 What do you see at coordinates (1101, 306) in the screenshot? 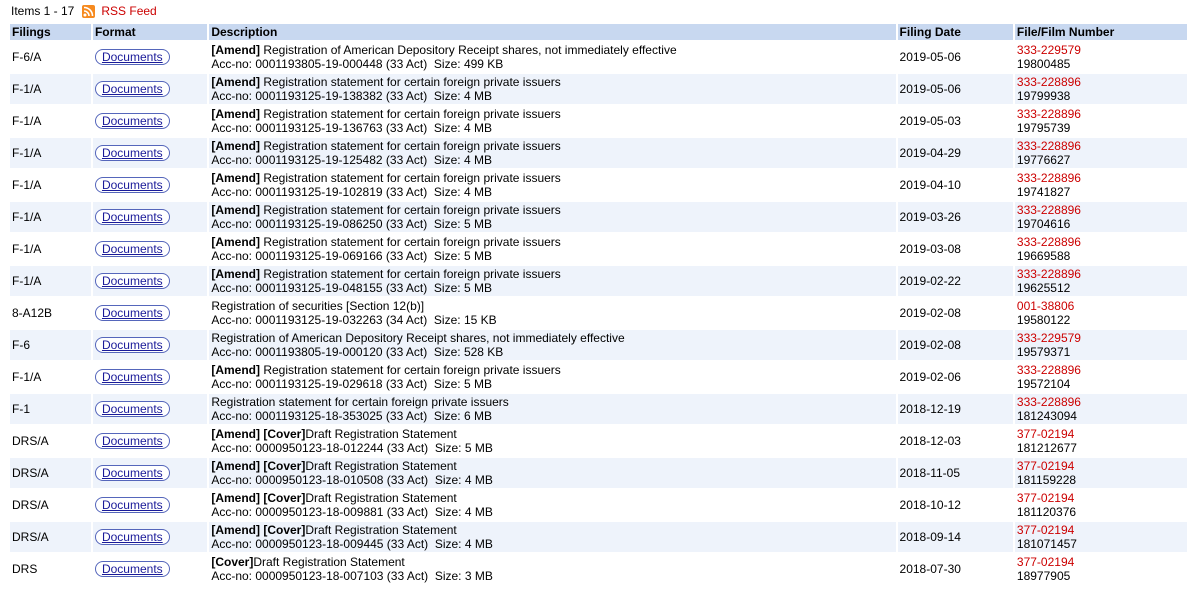
I see `file-number-link: 001-38806` at bounding box center [1101, 306].